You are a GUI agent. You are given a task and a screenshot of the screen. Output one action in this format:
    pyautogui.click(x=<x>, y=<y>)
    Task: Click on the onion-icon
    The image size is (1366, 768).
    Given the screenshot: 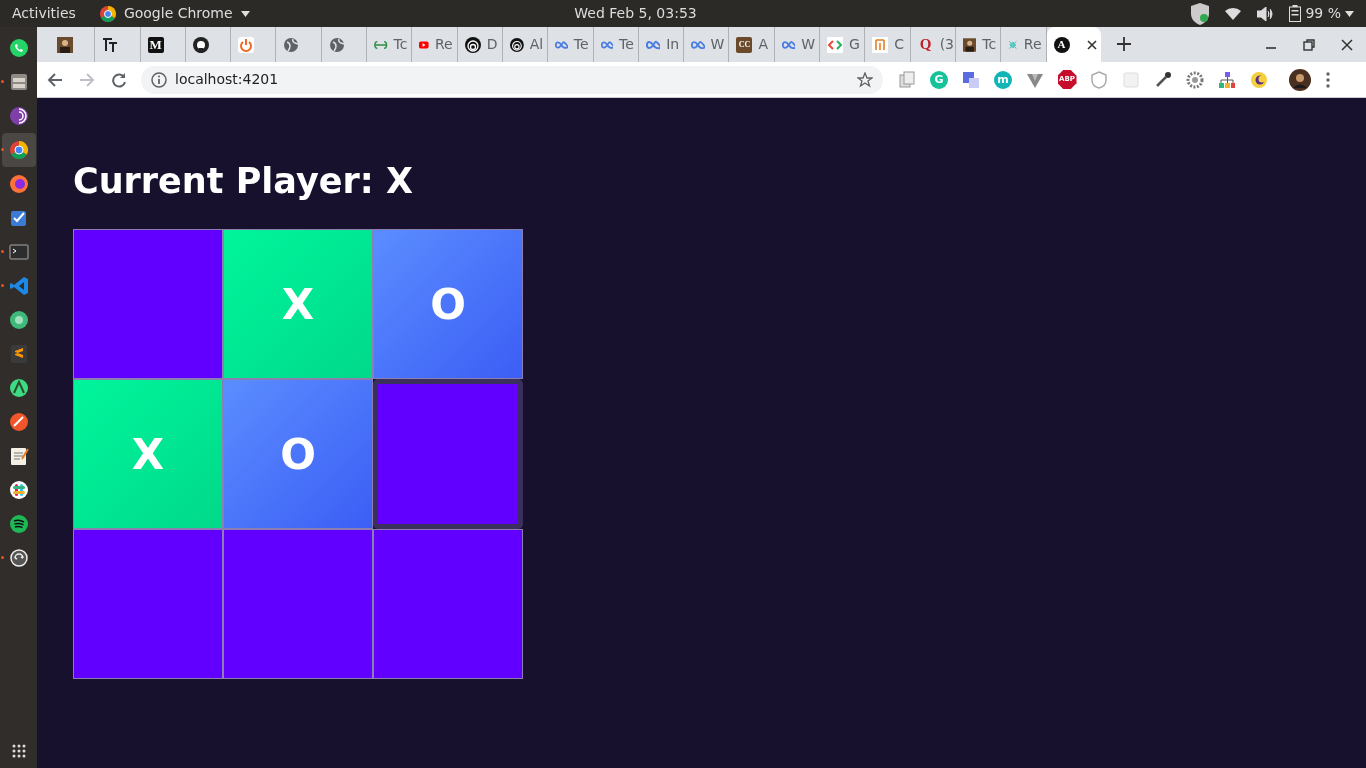 What is the action you would take?
    pyautogui.click(x=18, y=116)
    